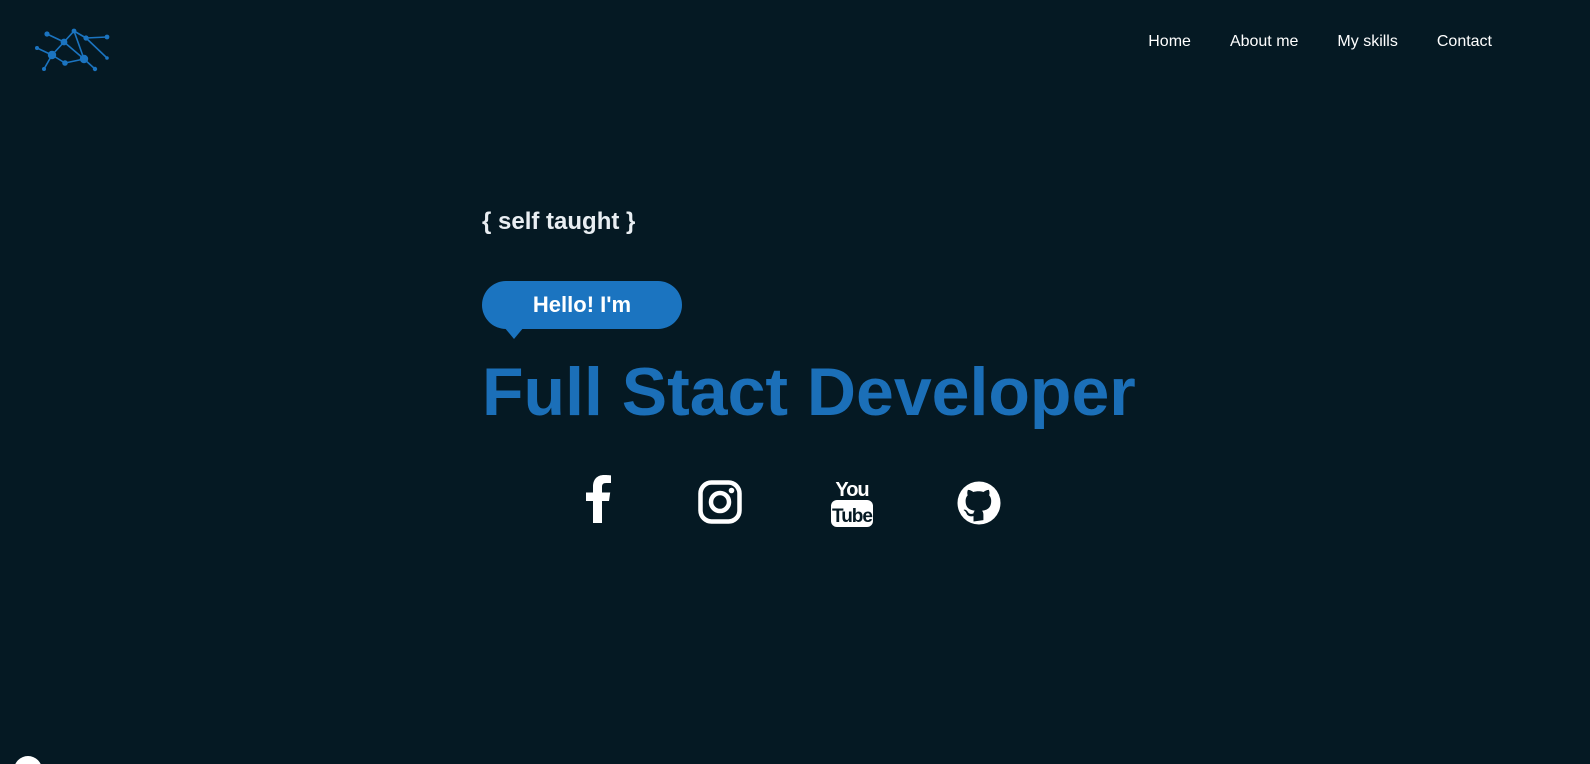 The width and height of the screenshot is (1590, 764). I want to click on greeting-bubble: Hello! I'm, so click(582, 305).